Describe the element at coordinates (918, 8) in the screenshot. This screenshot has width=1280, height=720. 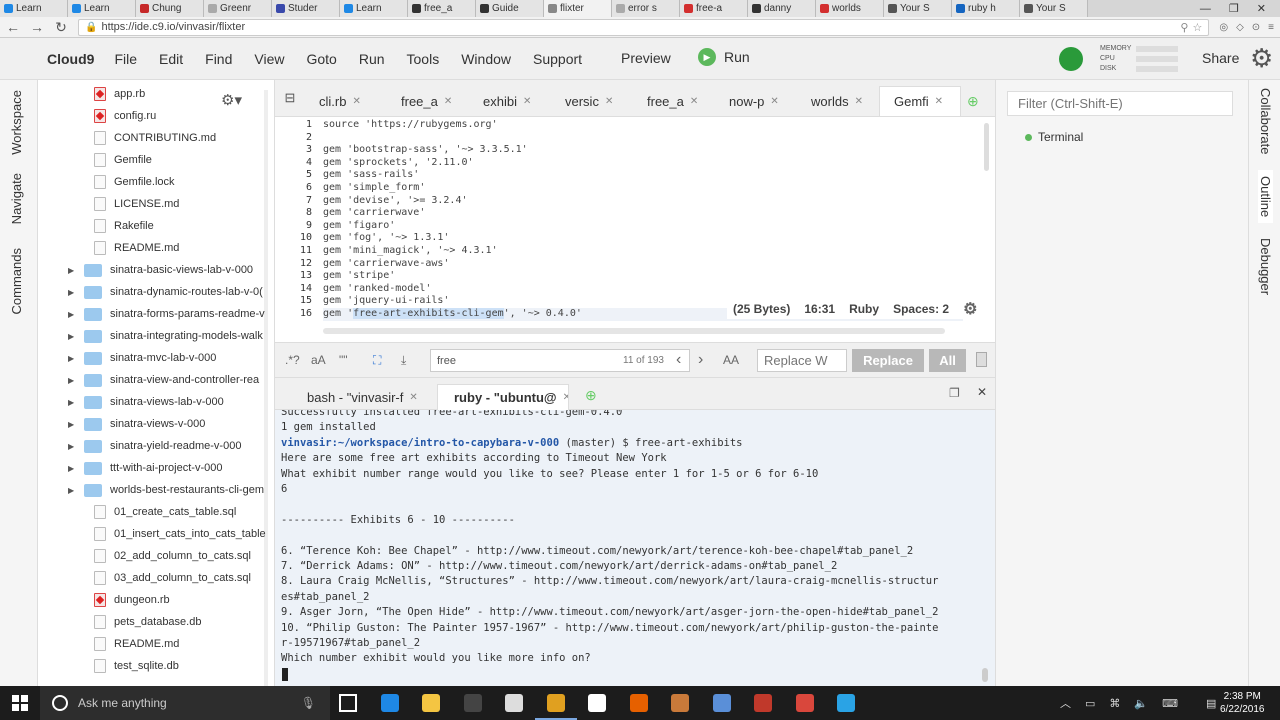
I see `browser-tab: Your S` at that location.